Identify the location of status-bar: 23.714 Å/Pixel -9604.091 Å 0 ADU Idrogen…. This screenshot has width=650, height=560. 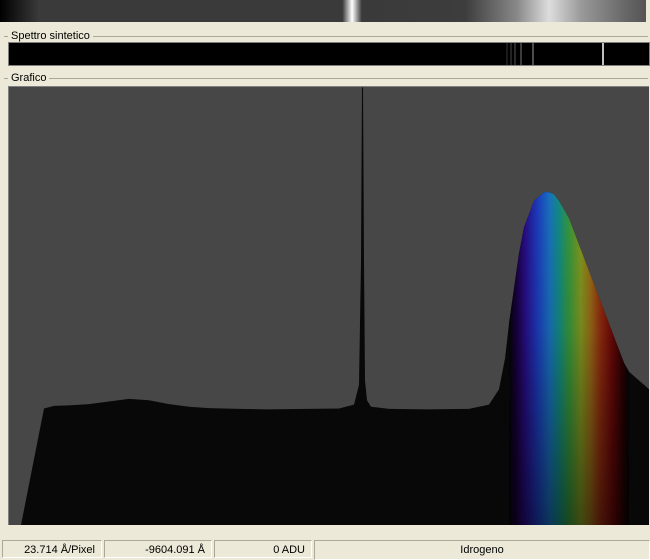
(325, 549).